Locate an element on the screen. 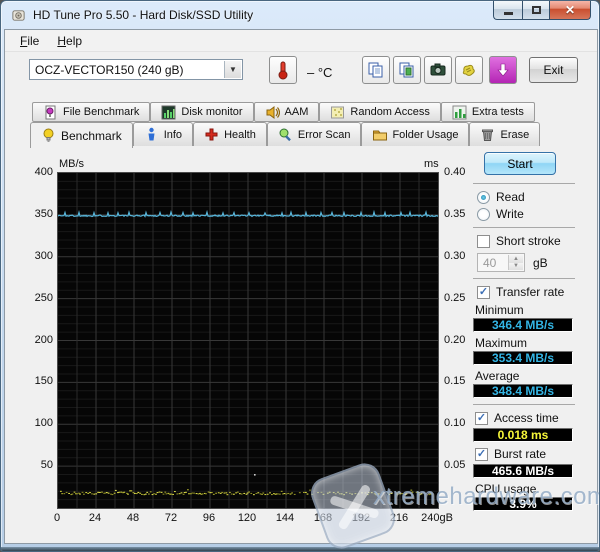 This screenshot has height=552, width=600. drive-select-value: OCZ-VECTOR150 (240 gB) is located at coordinates (109, 69).